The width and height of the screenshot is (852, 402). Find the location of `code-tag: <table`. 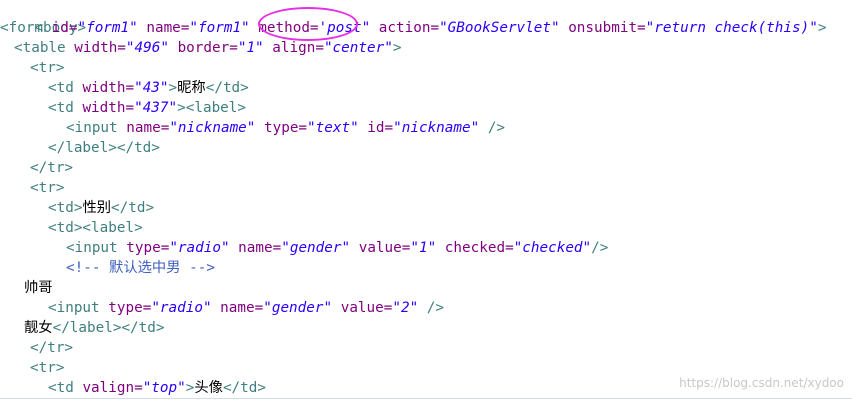

code-tag: <table is located at coordinates (44, 48).